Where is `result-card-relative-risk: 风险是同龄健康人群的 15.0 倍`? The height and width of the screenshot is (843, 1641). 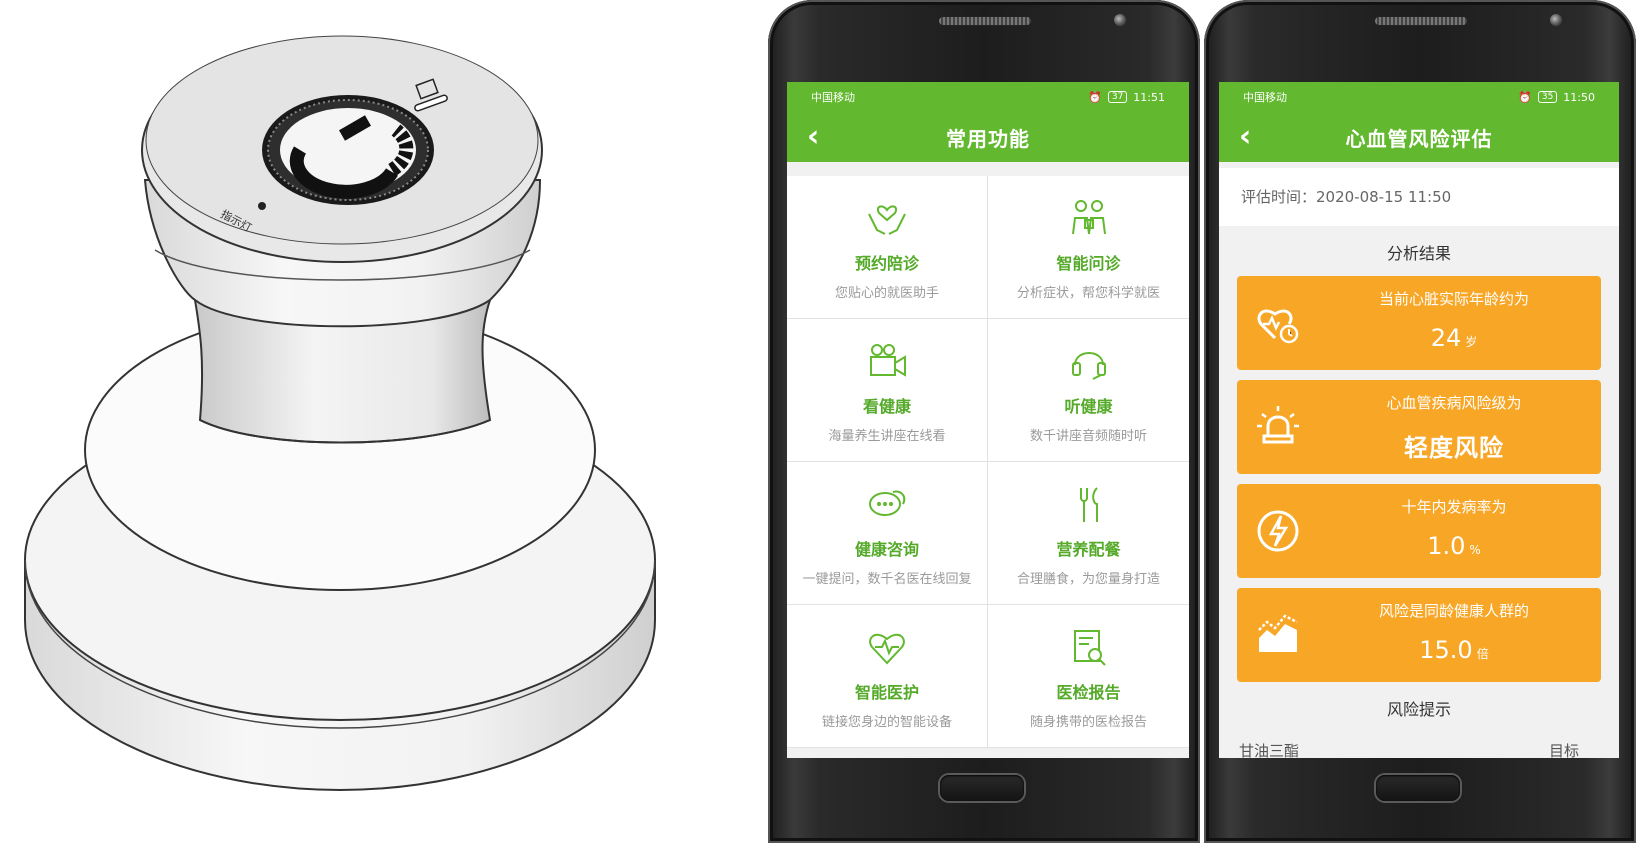
result-card-relative-risk: 风险是同龄健康人群的 15.0 倍 is located at coordinates (1419, 635).